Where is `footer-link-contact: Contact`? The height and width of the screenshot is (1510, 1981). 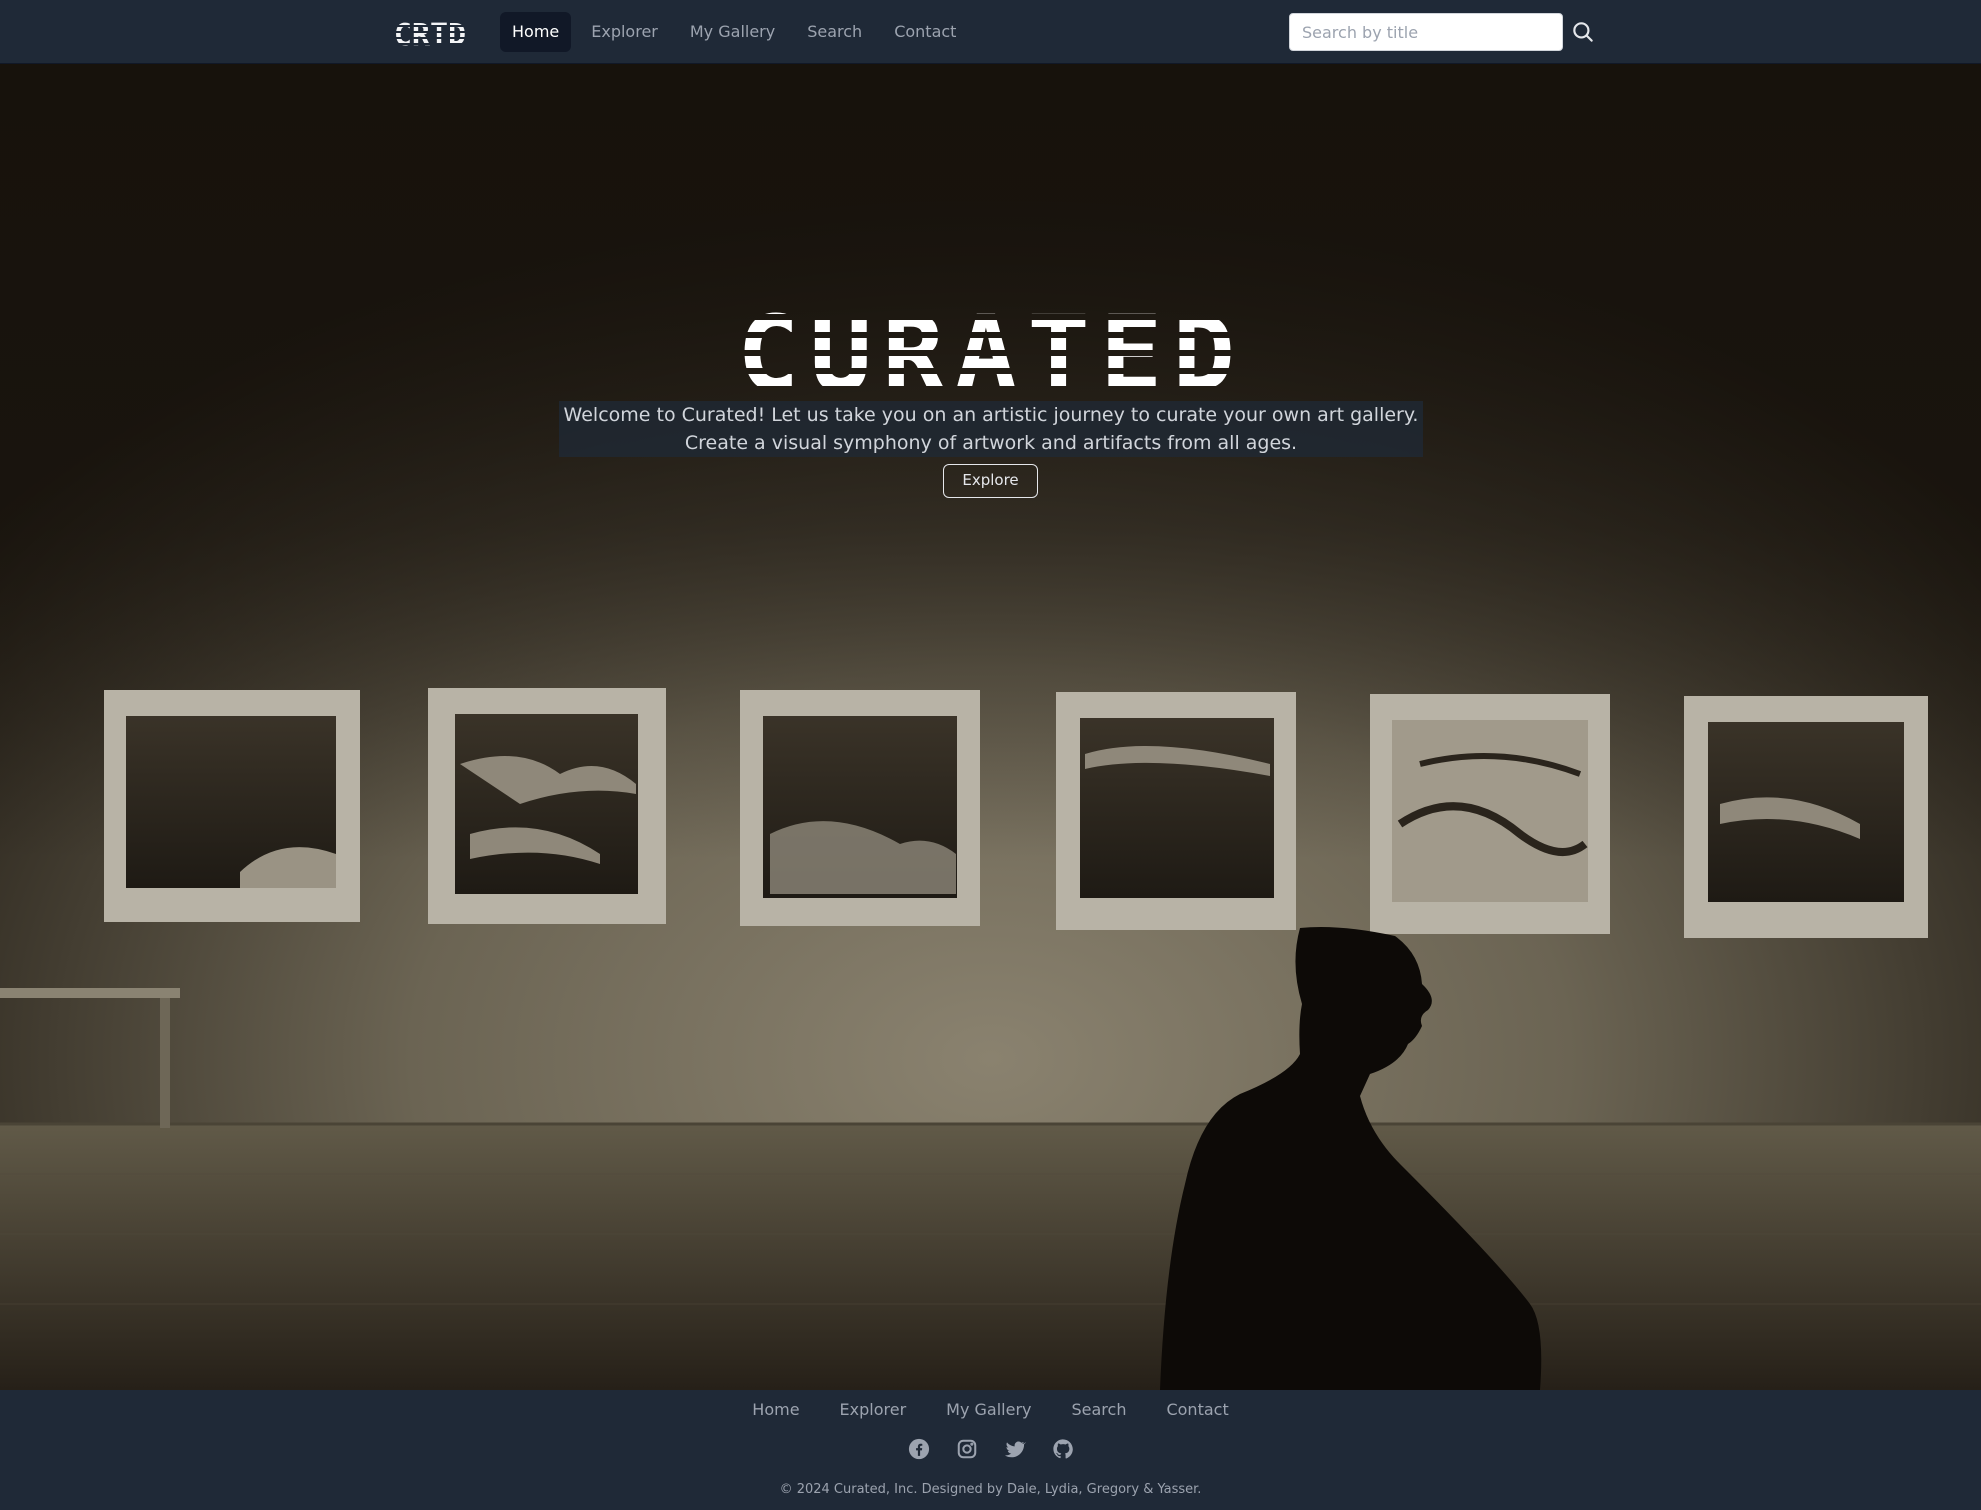
footer-link-contact: Contact is located at coordinates (1197, 1410).